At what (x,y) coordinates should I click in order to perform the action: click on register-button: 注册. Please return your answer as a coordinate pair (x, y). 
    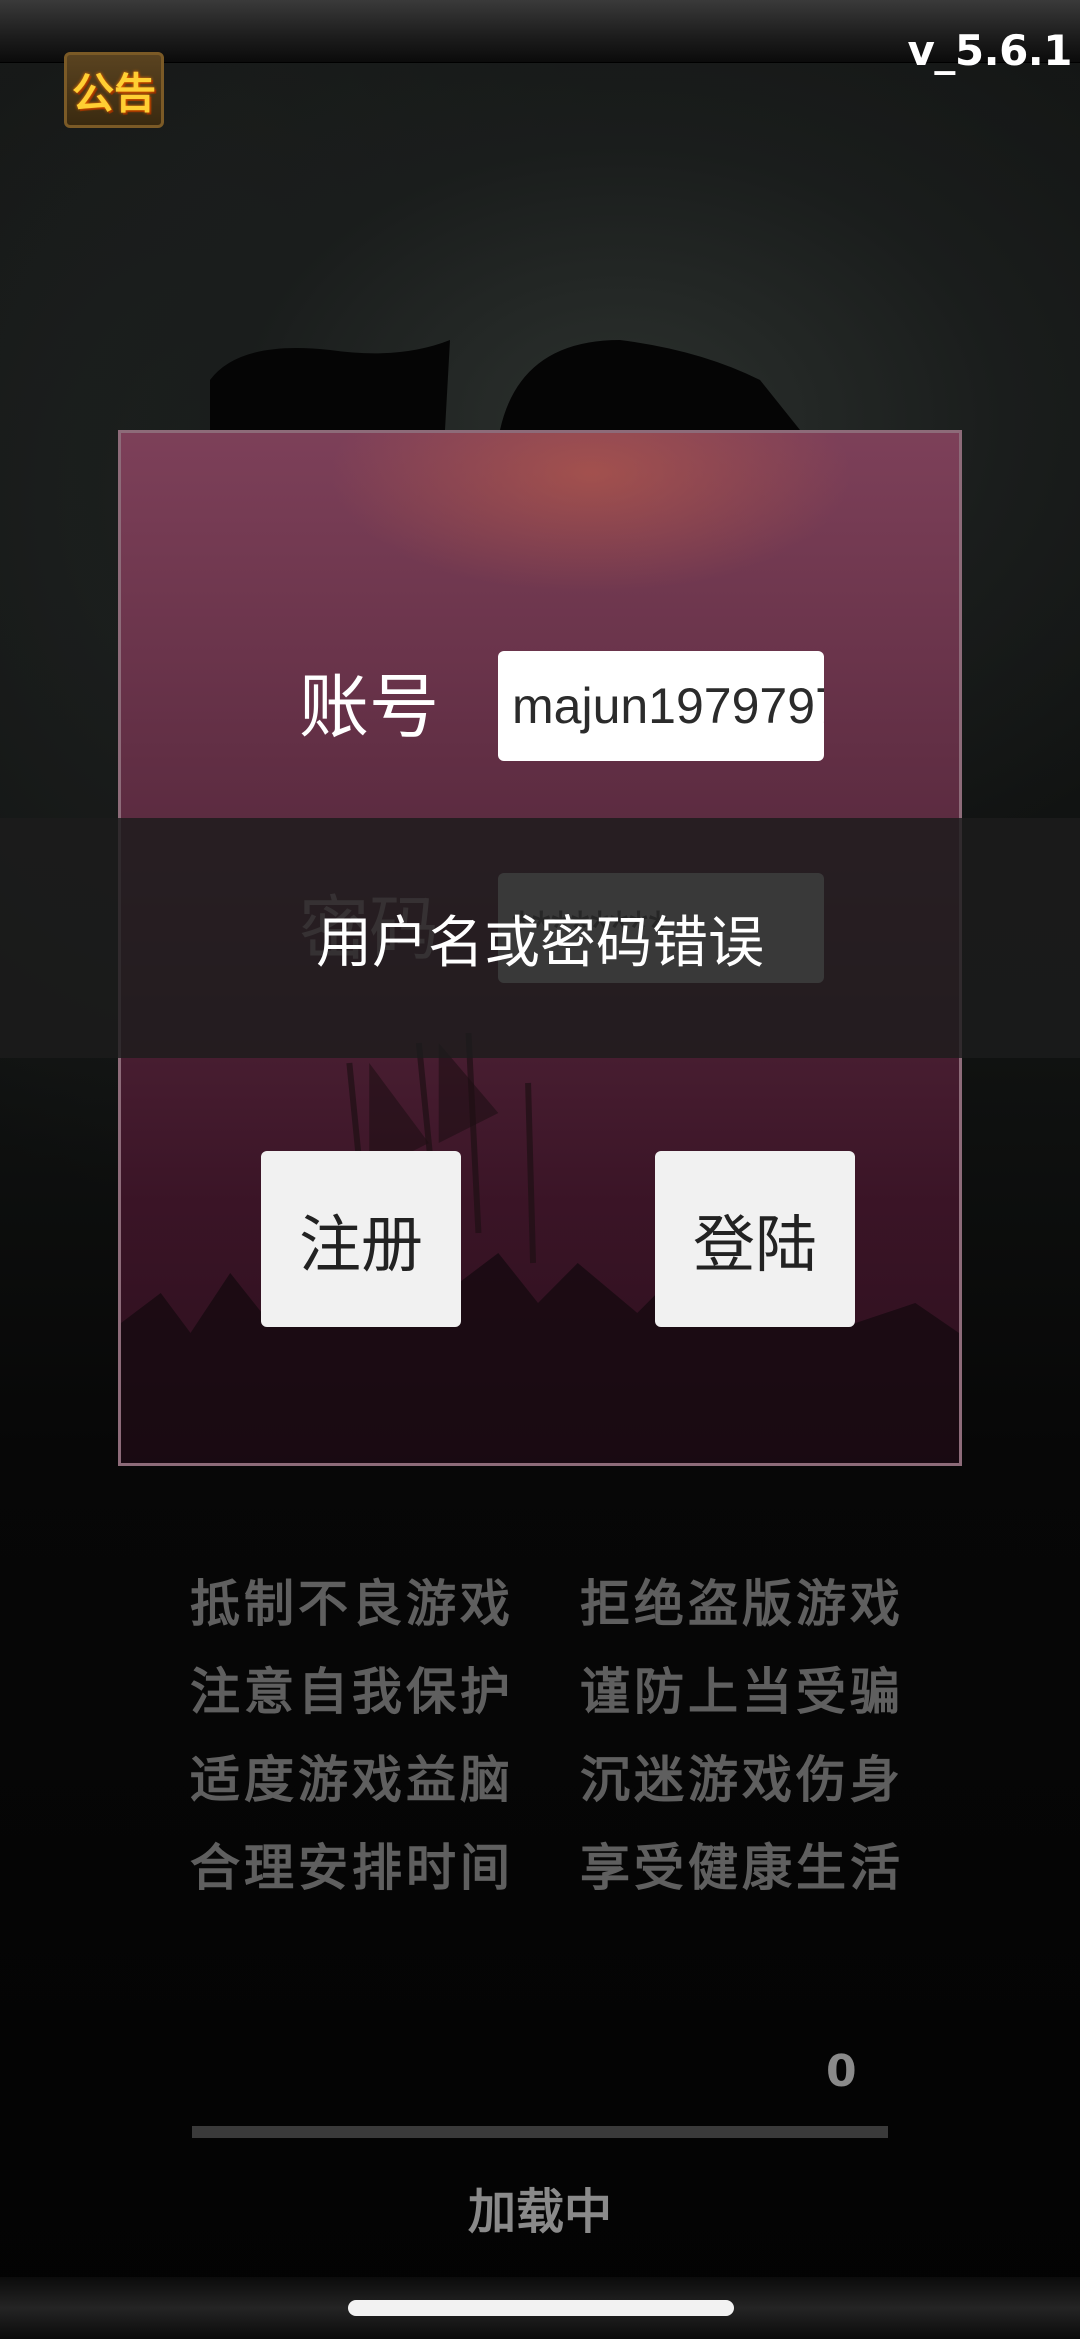
    Looking at the image, I should click on (361, 1239).